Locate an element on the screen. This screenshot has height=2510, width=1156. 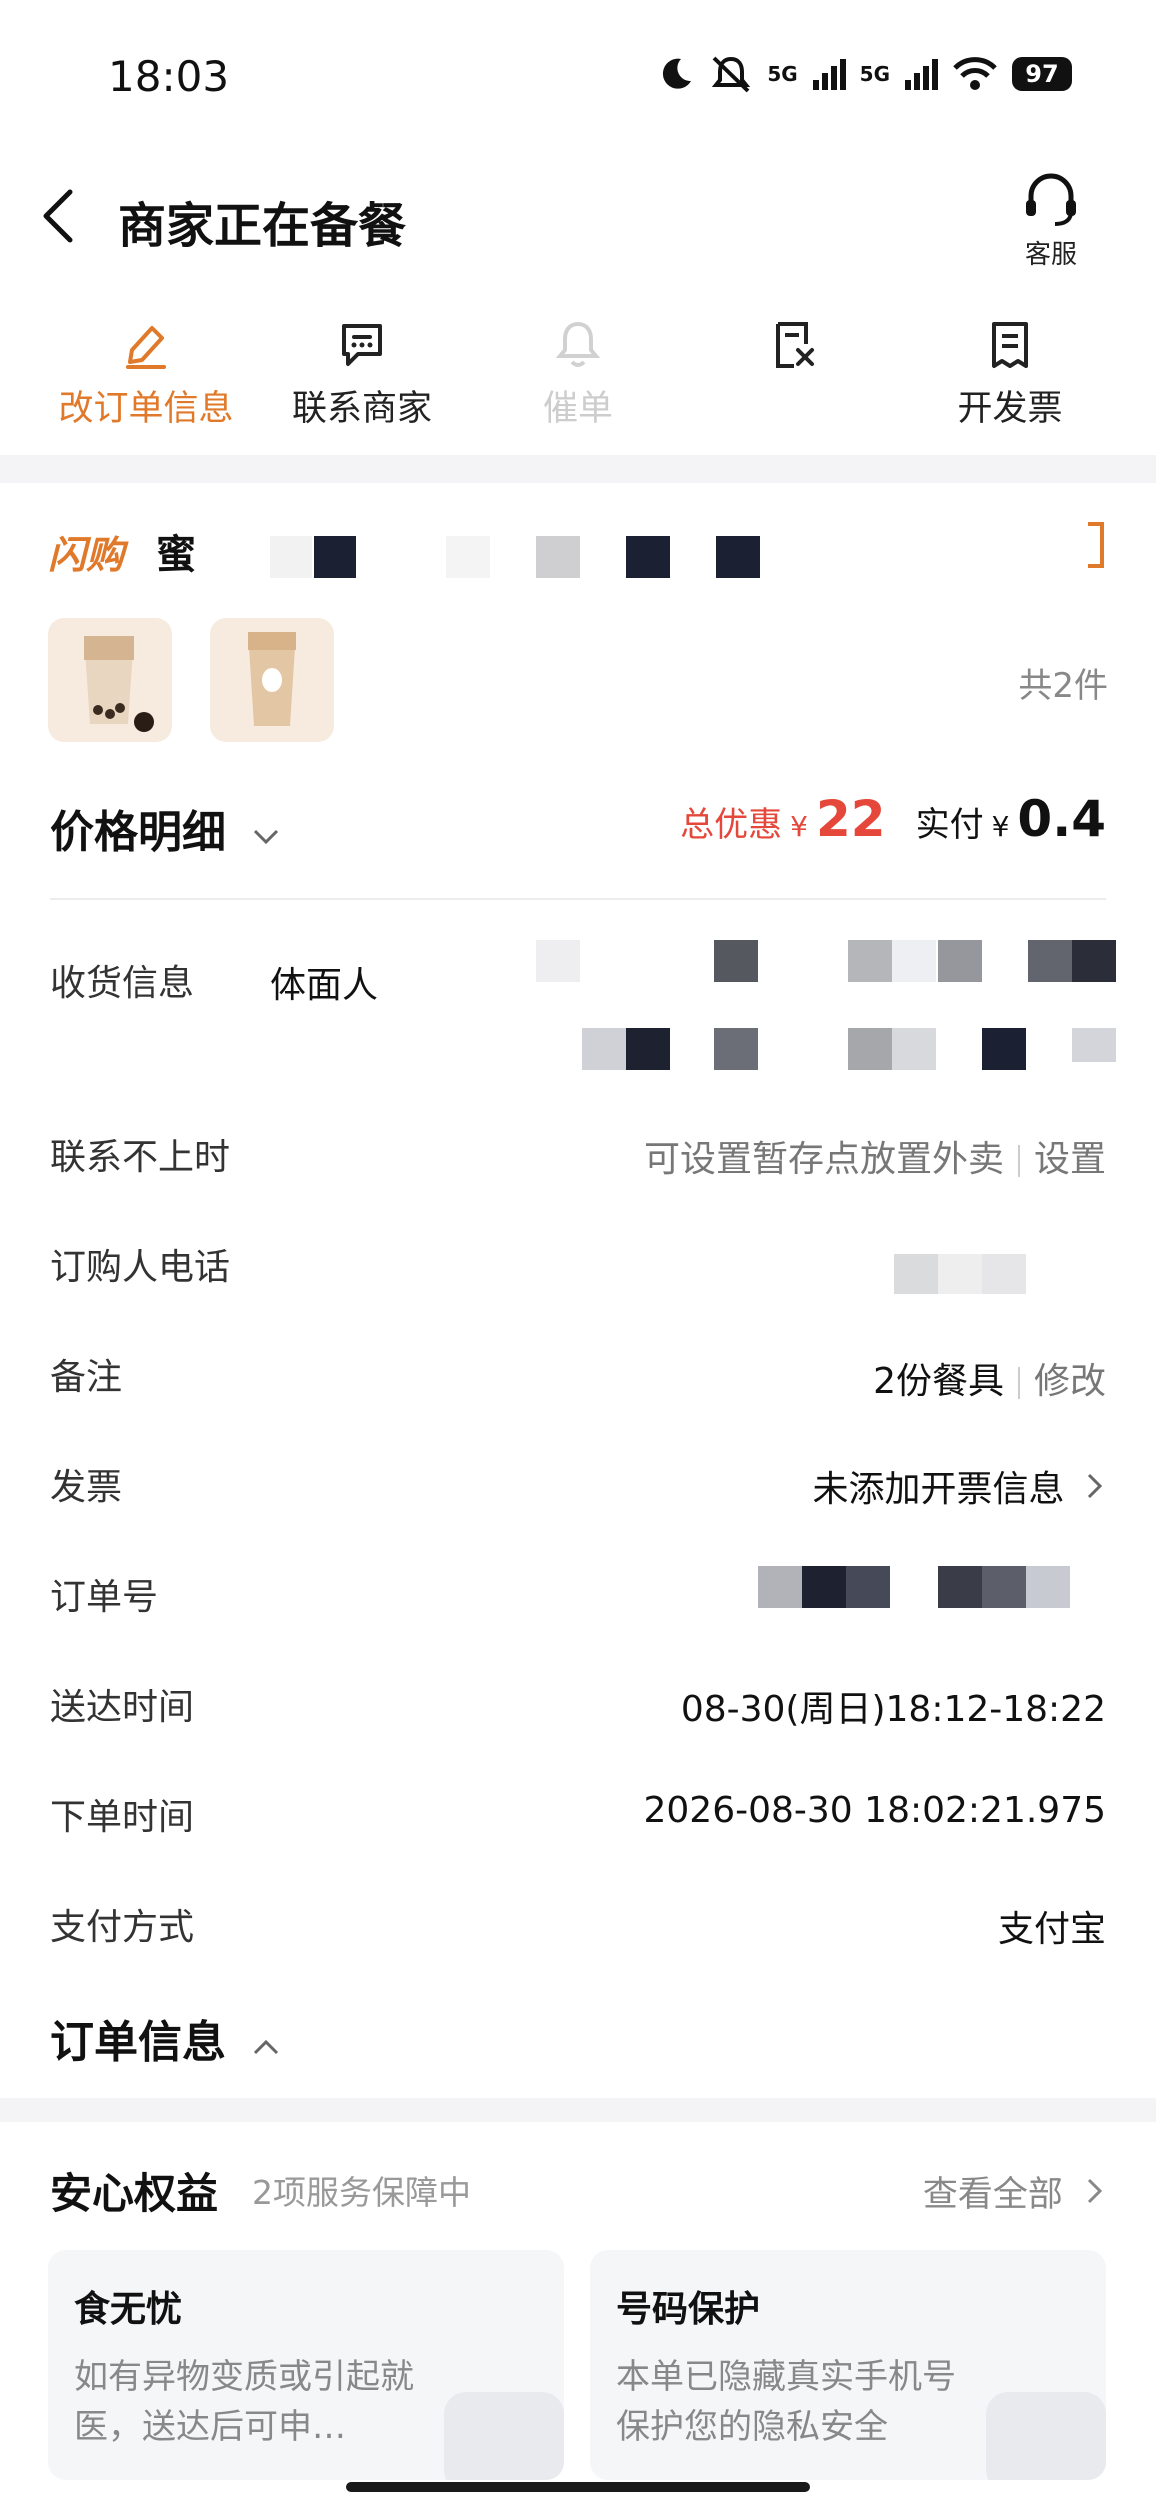
tab-cancel-order is located at coordinates (794, 350).